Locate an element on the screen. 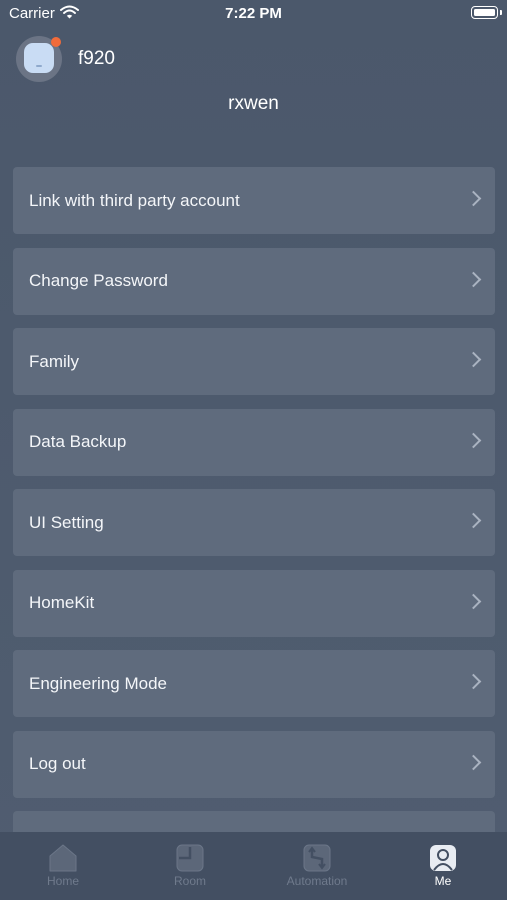 The height and width of the screenshot is (900, 507). menu-item-label: UI Setting is located at coordinates (66, 522).